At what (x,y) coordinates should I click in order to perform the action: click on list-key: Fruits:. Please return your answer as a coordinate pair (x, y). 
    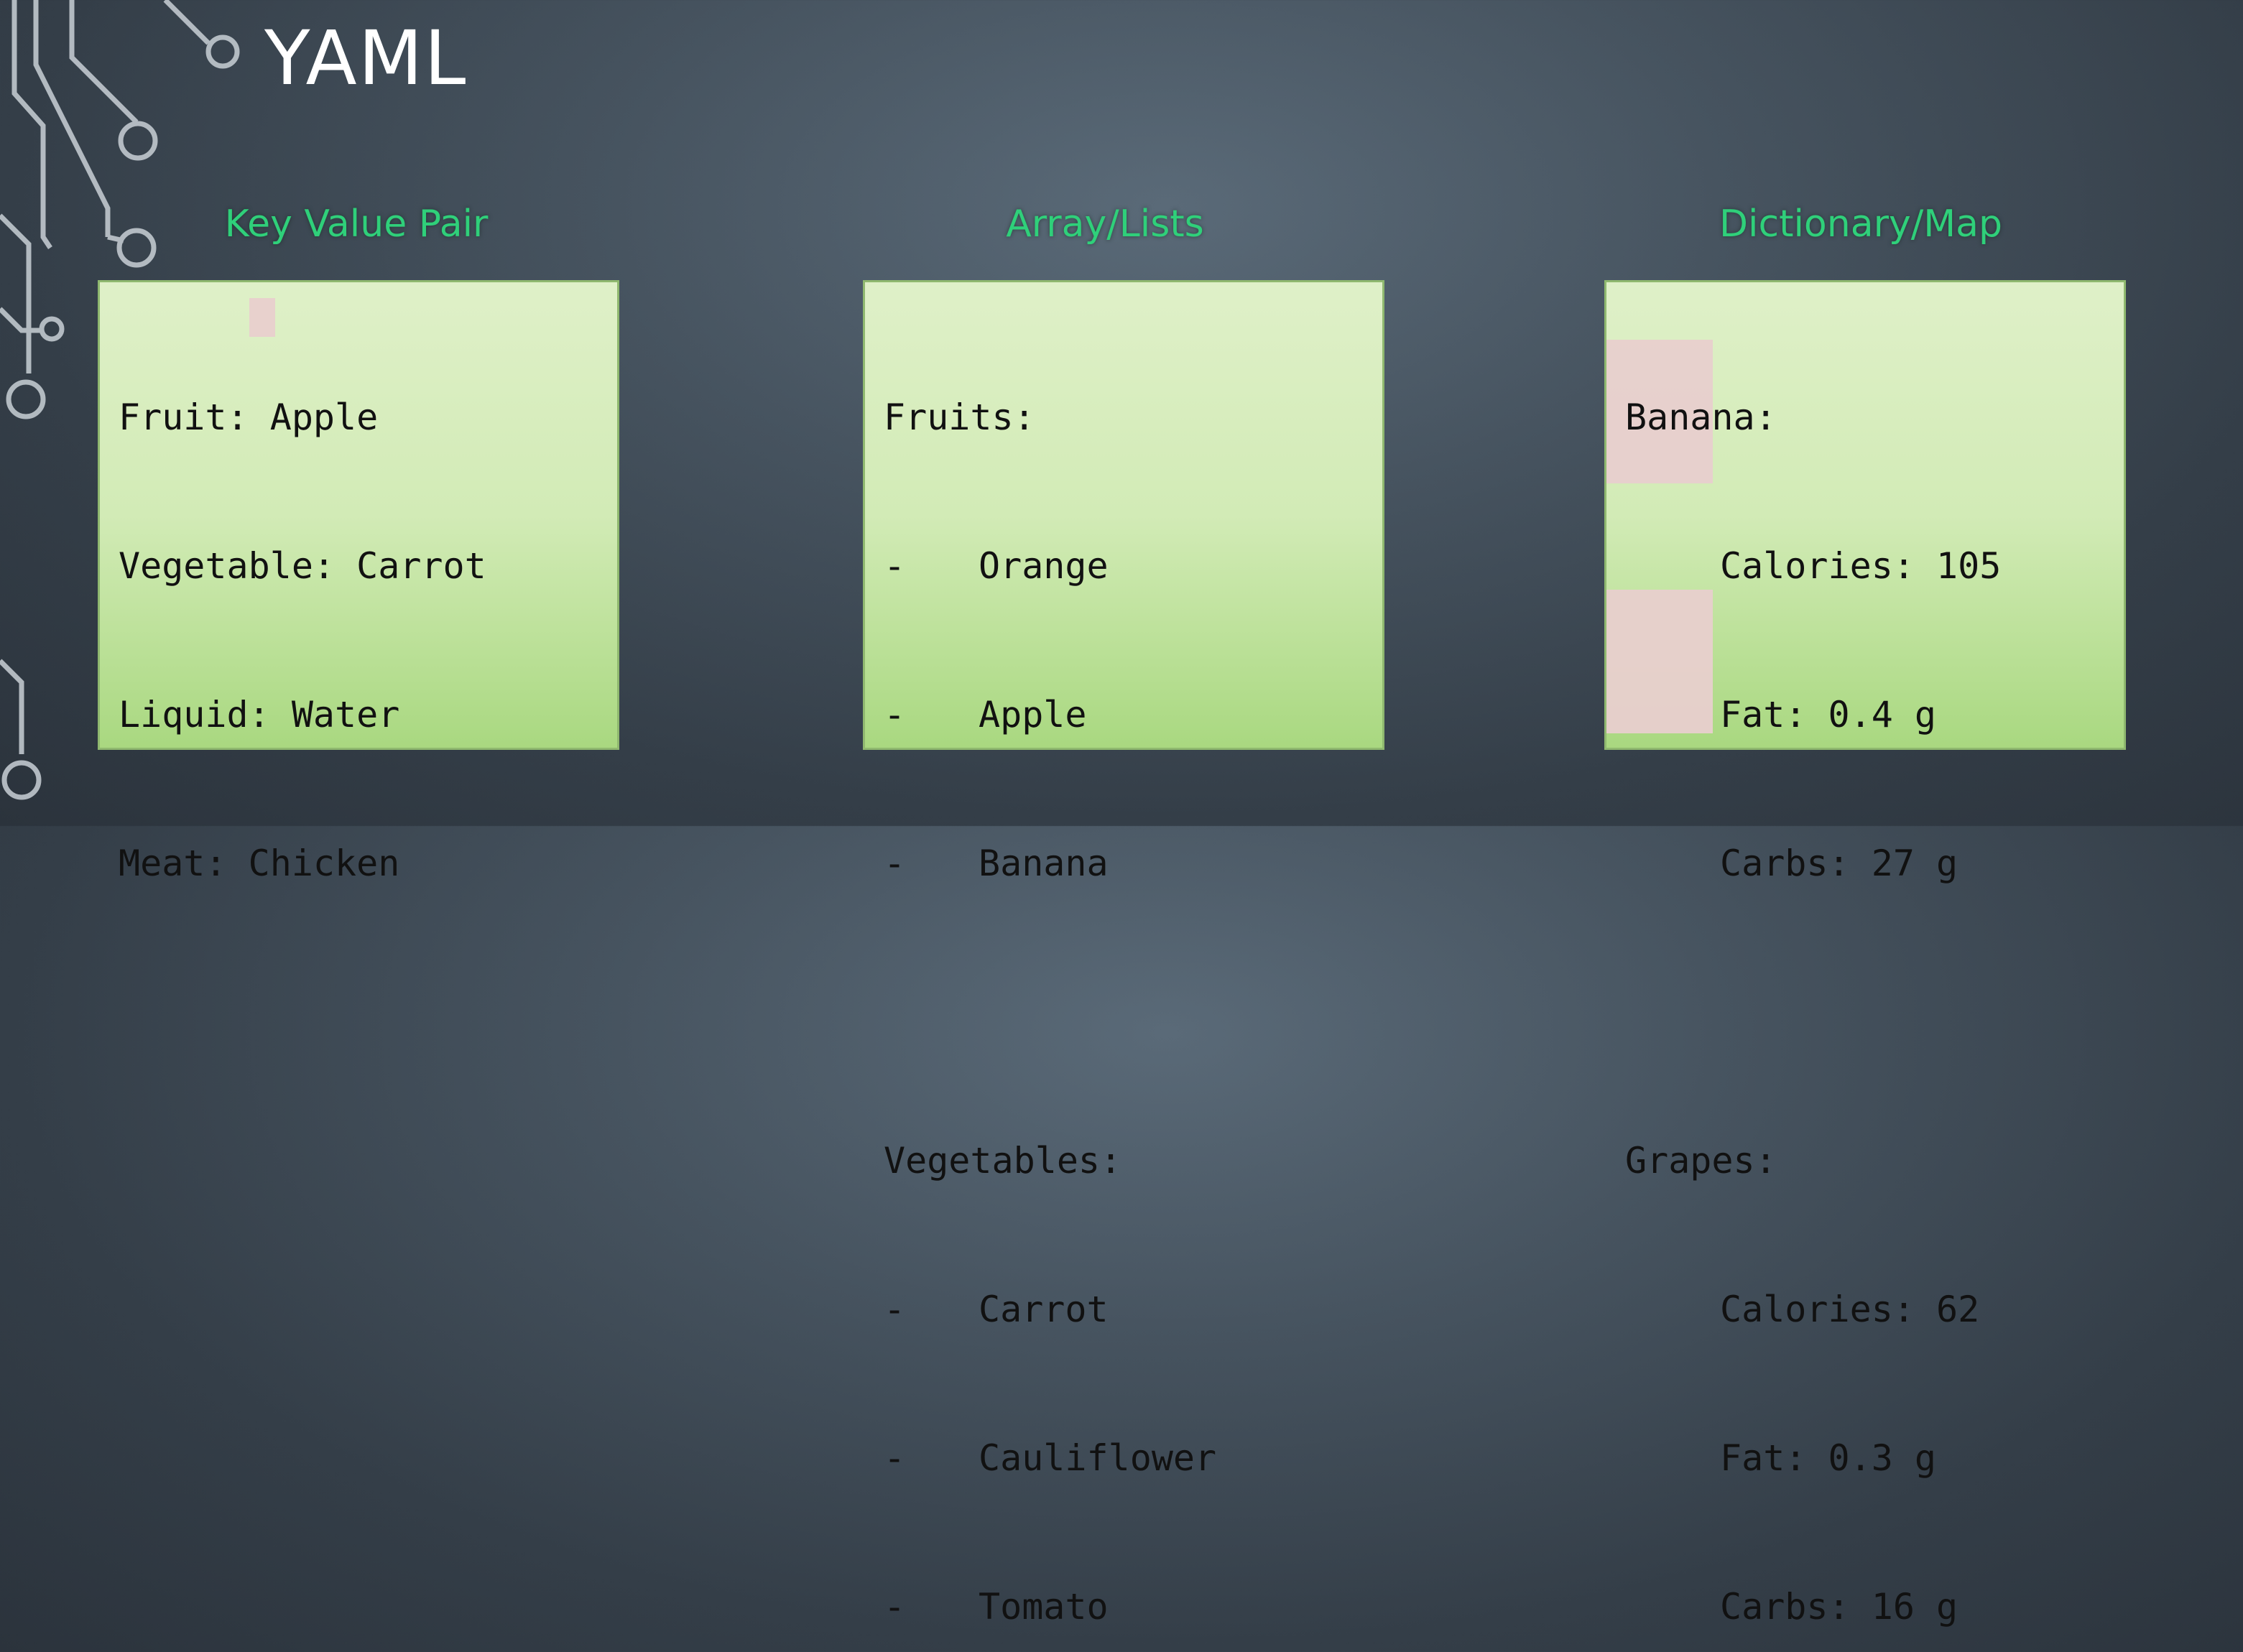
    Looking at the image, I should click on (959, 417).